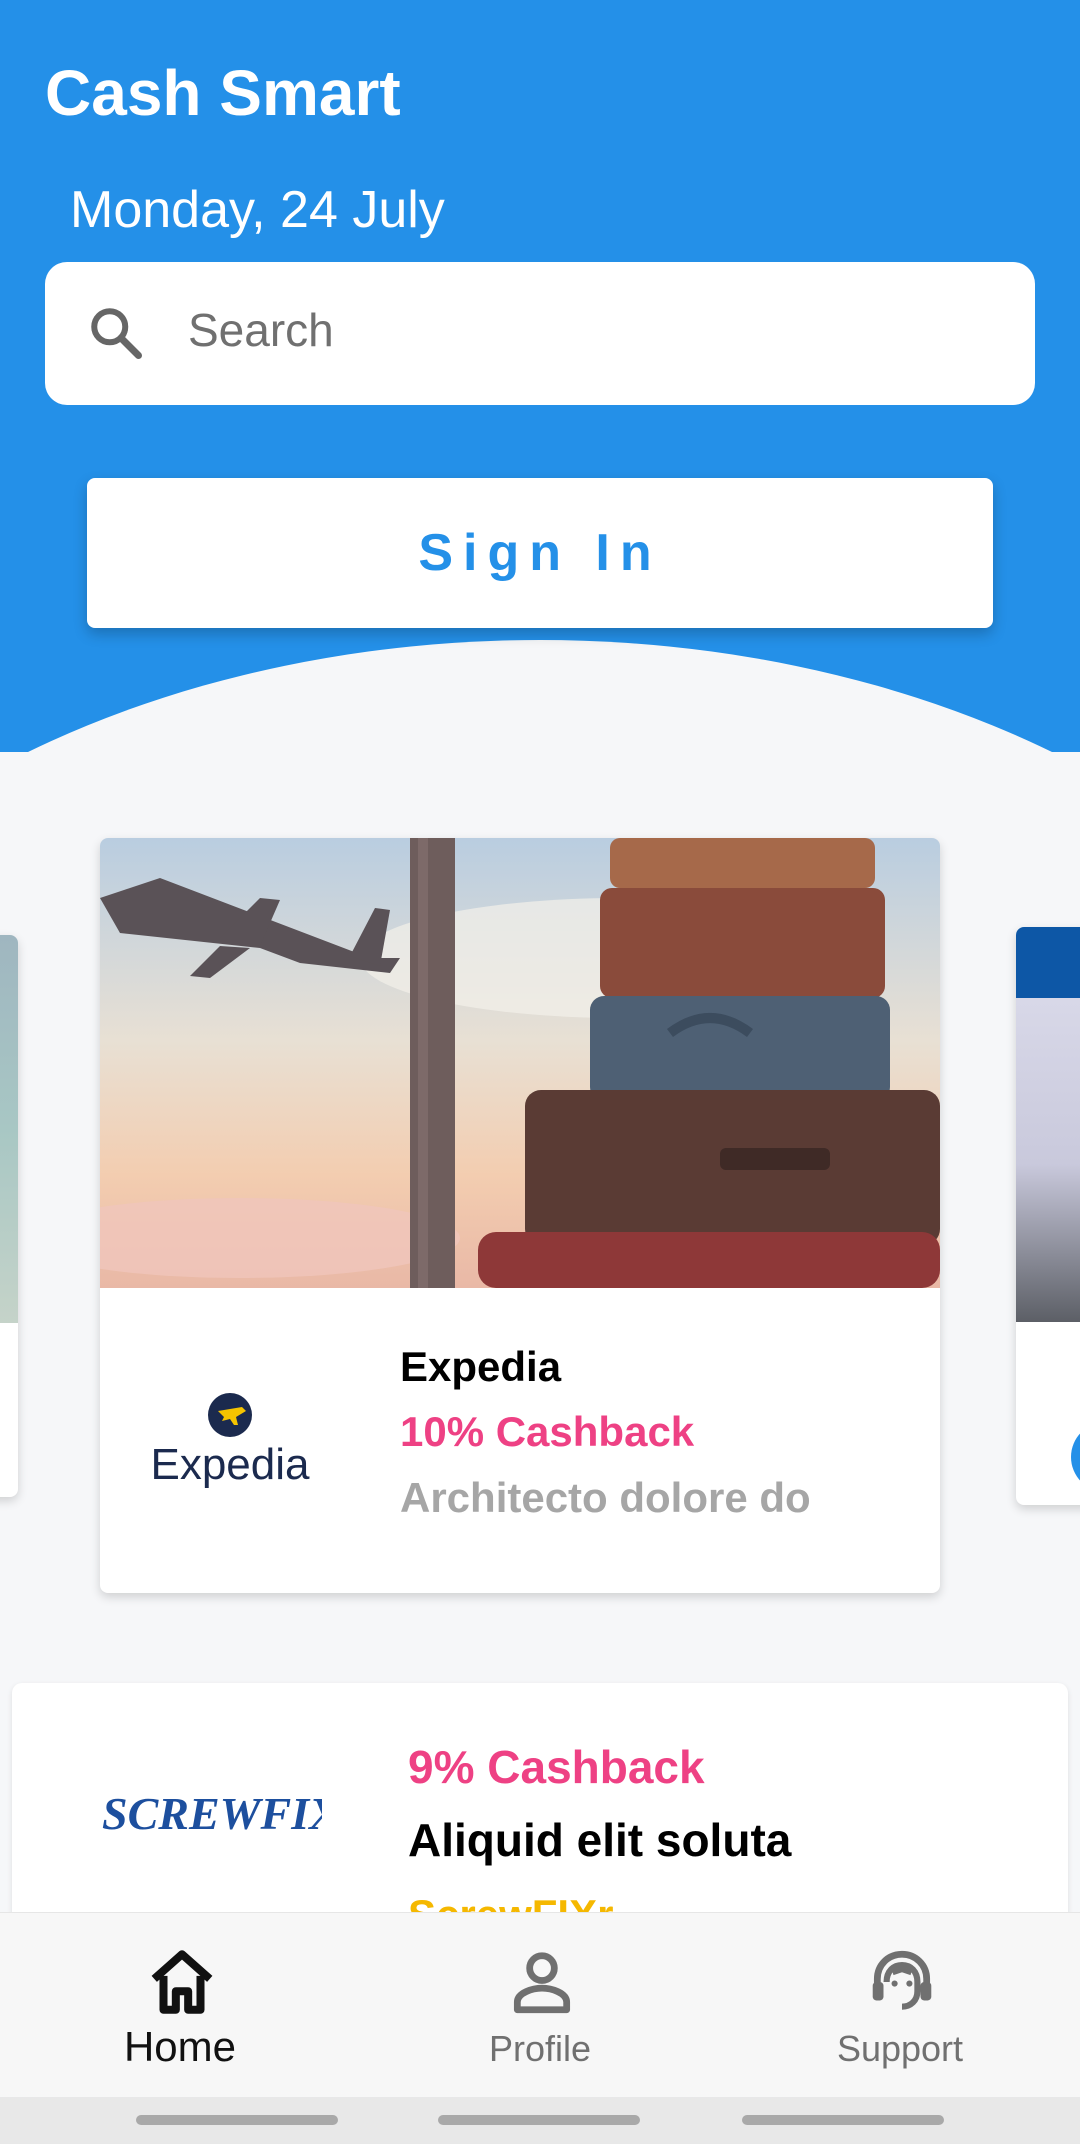 The height and width of the screenshot is (2144, 1080). I want to click on list-item-description: Aliquid elit soluta, so click(600, 1840).